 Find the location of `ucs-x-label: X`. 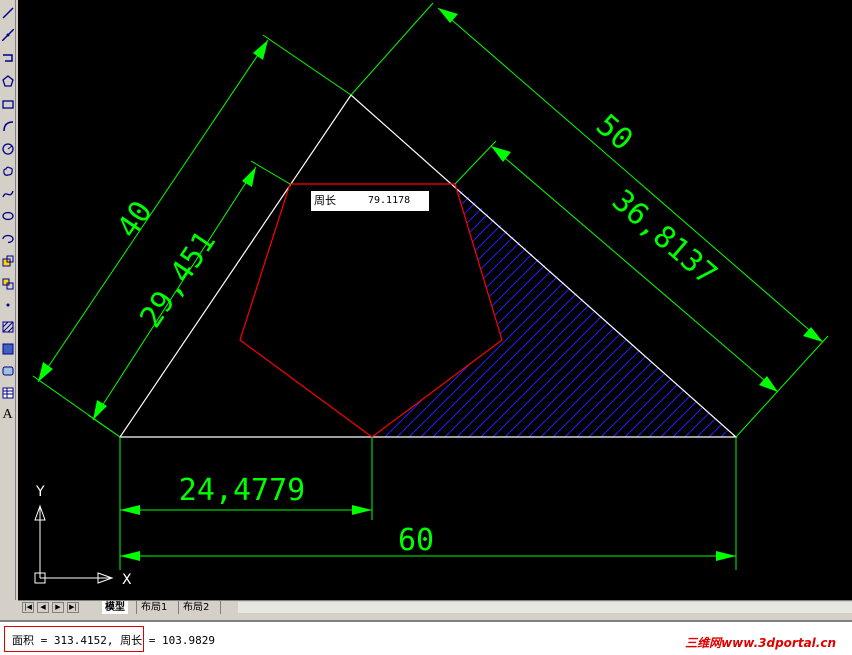

ucs-x-label: X is located at coordinates (127, 580).